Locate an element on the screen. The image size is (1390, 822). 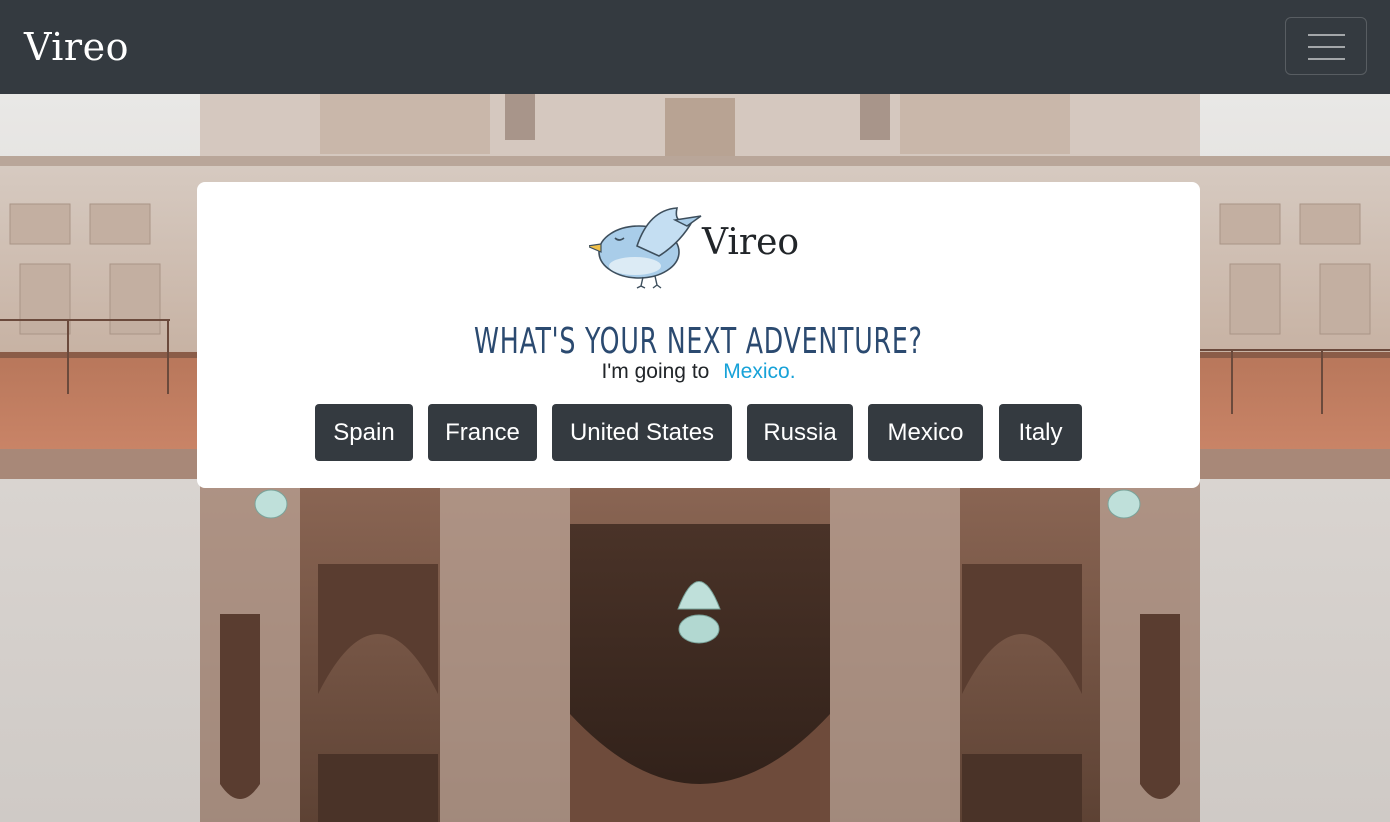
navbar-toggle-button is located at coordinates (1326, 46).